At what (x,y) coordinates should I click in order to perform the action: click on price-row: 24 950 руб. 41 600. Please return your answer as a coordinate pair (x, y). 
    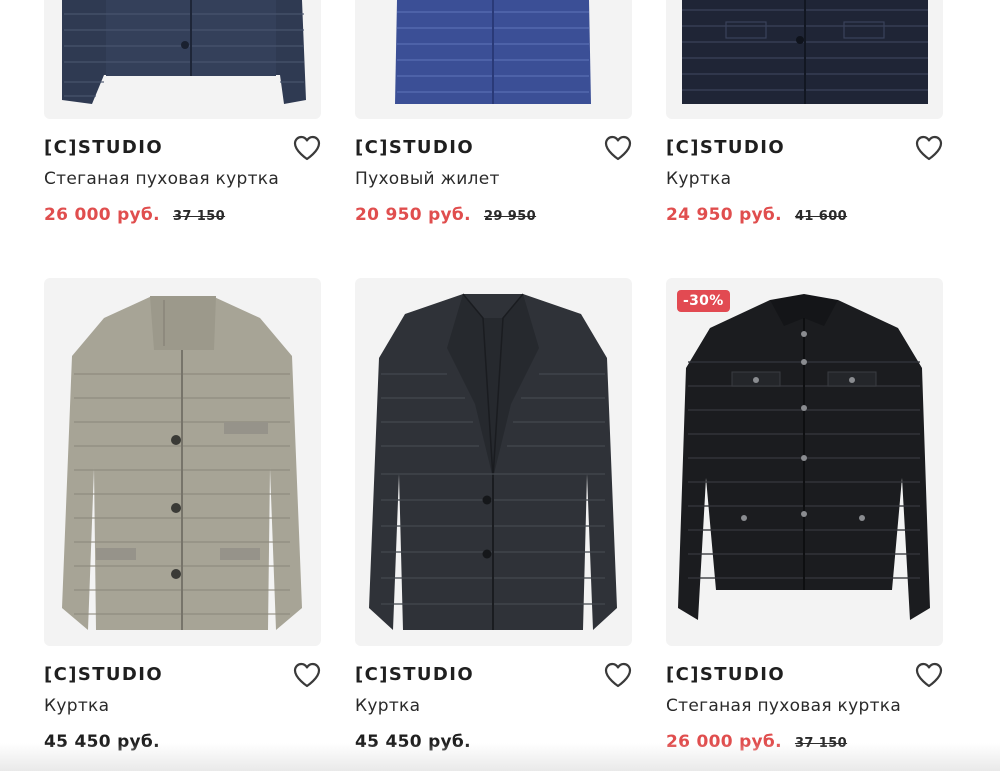
    Looking at the image, I should click on (756, 215).